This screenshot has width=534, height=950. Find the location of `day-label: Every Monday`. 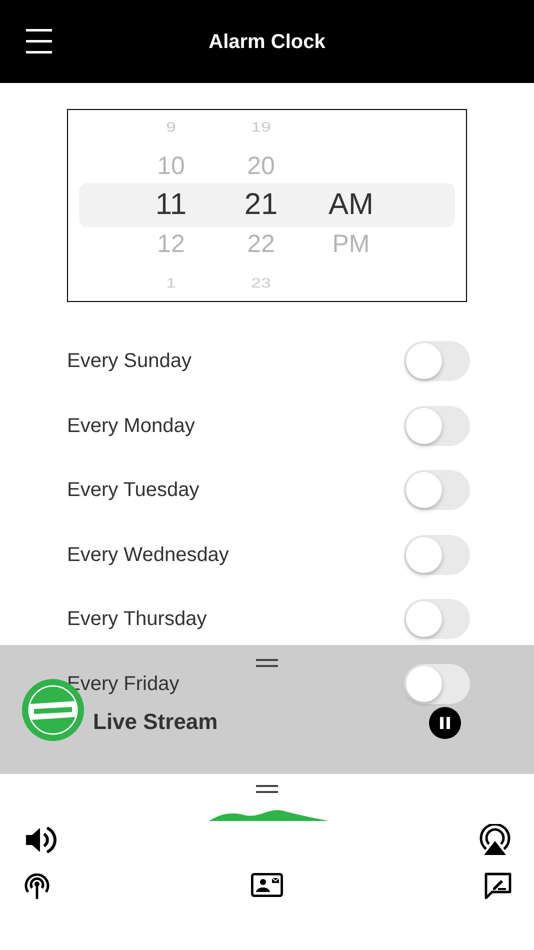

day-label: Every Monday is located at coordinates (131, 426).